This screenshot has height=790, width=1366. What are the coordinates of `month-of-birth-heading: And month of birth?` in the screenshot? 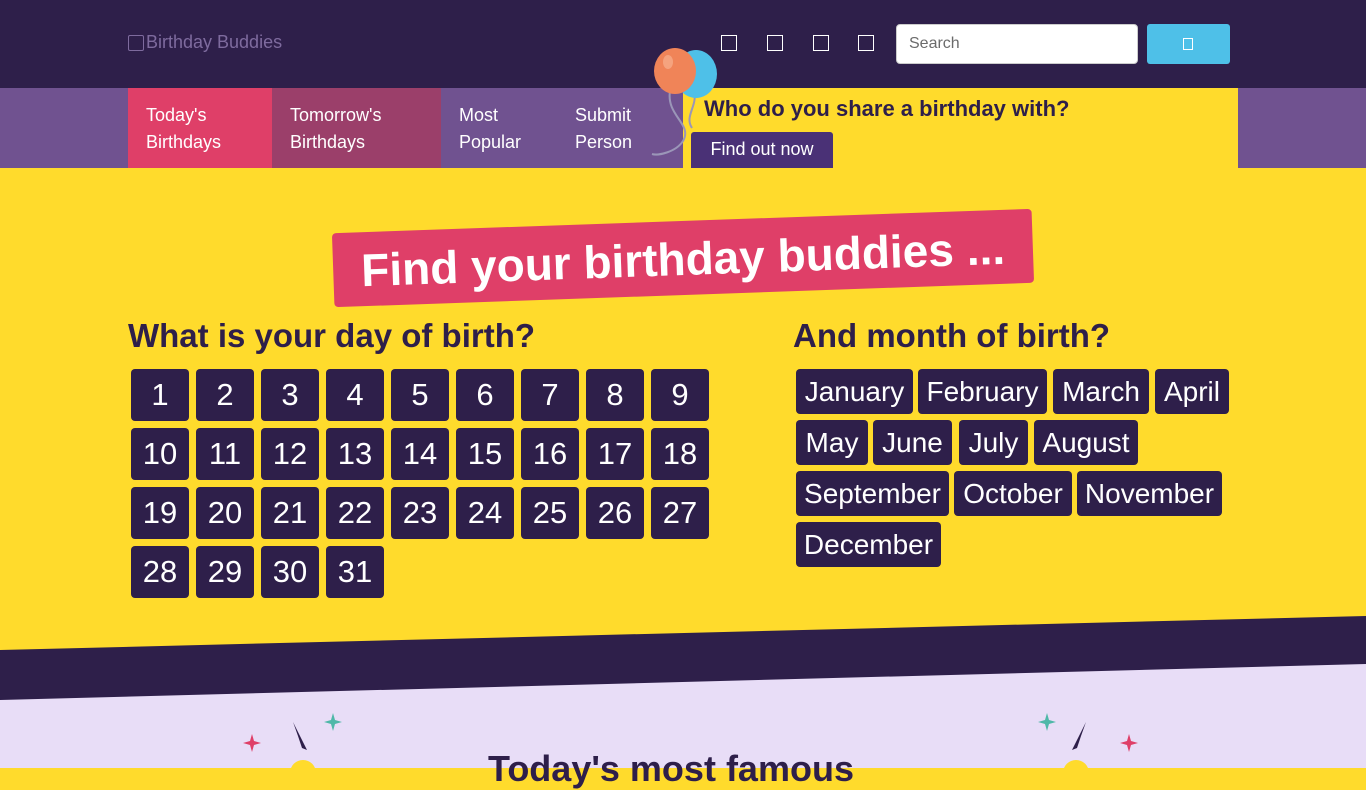 It's located at (952, 335).